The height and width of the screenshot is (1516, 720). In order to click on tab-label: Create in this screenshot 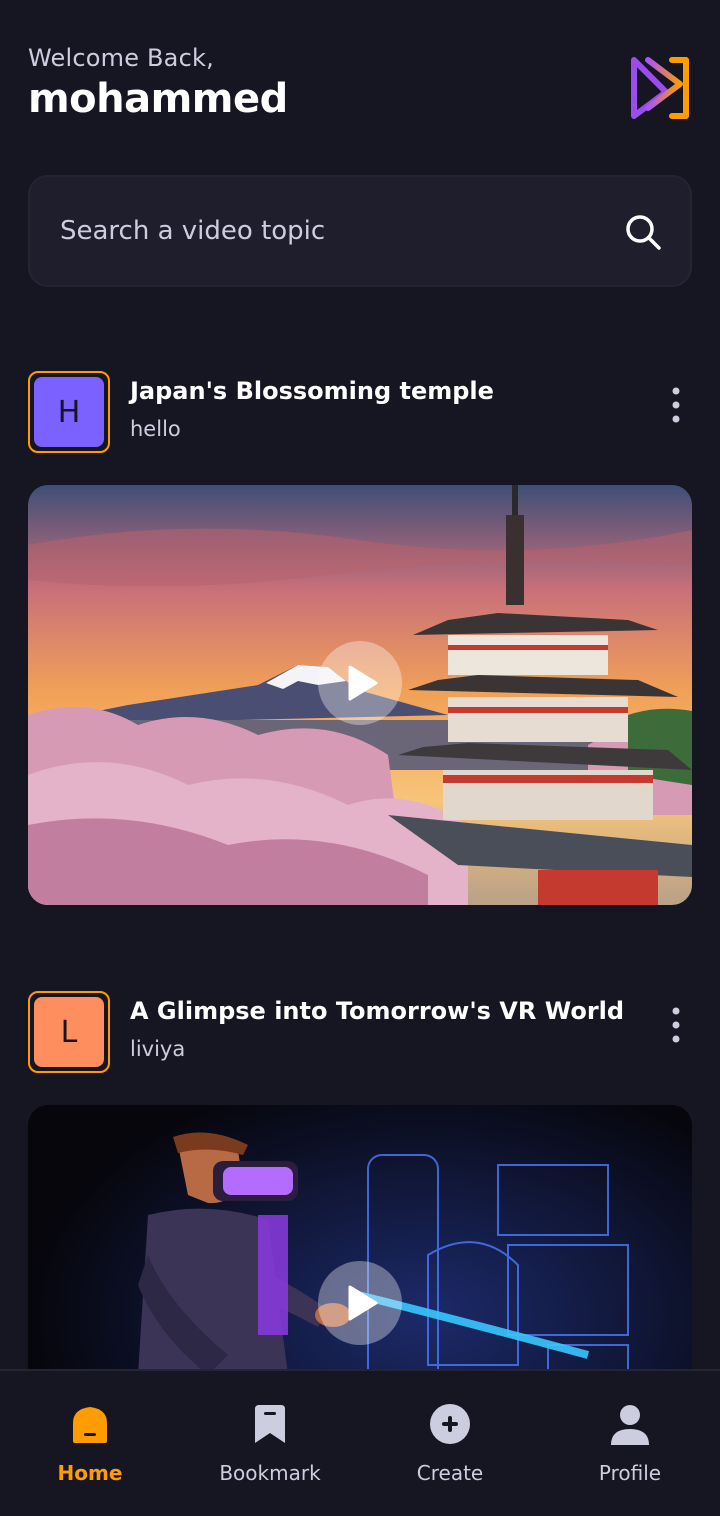, I will do `click(450, 1473)`.